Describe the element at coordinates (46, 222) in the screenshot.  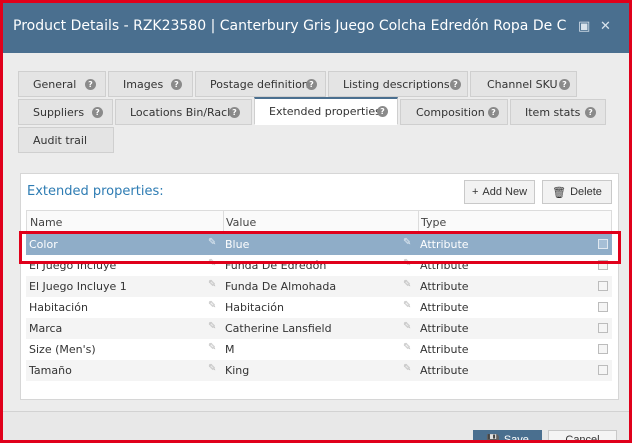
I see `column-header-name: Name` at that location.